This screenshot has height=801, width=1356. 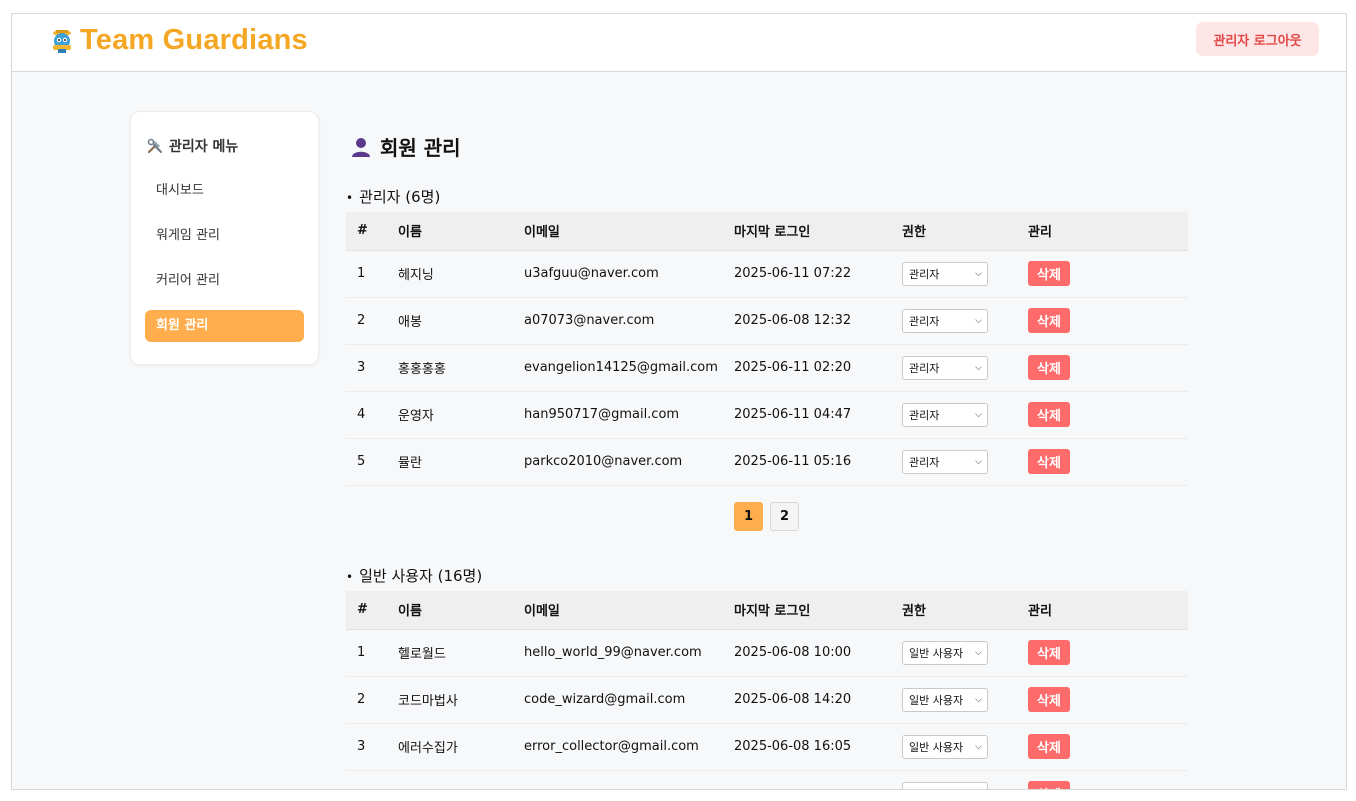 I want to click on member-email: hello_world_99@naver.com, so click(x=618, y=653).